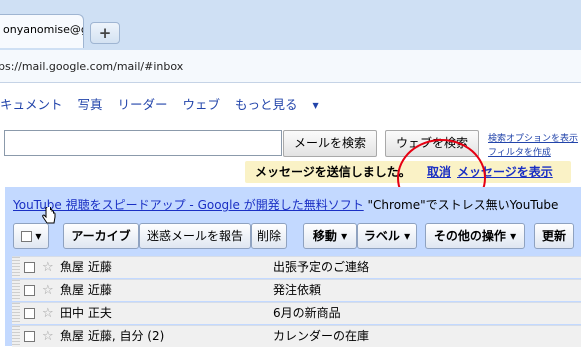  I want to click on search-input, so click(143, 143).